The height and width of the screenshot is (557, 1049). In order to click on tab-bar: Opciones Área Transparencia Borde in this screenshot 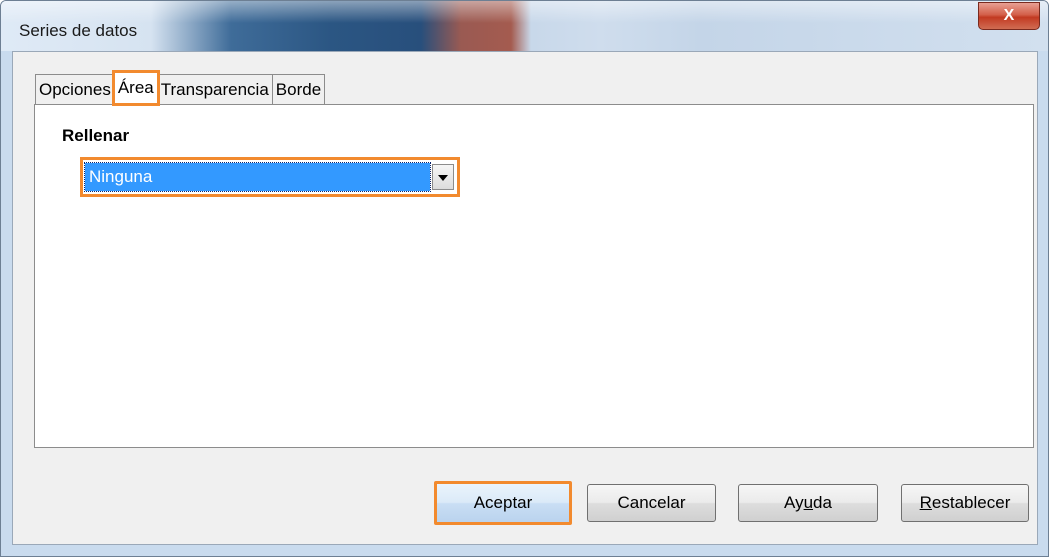, I will do `click(180, 88)`.